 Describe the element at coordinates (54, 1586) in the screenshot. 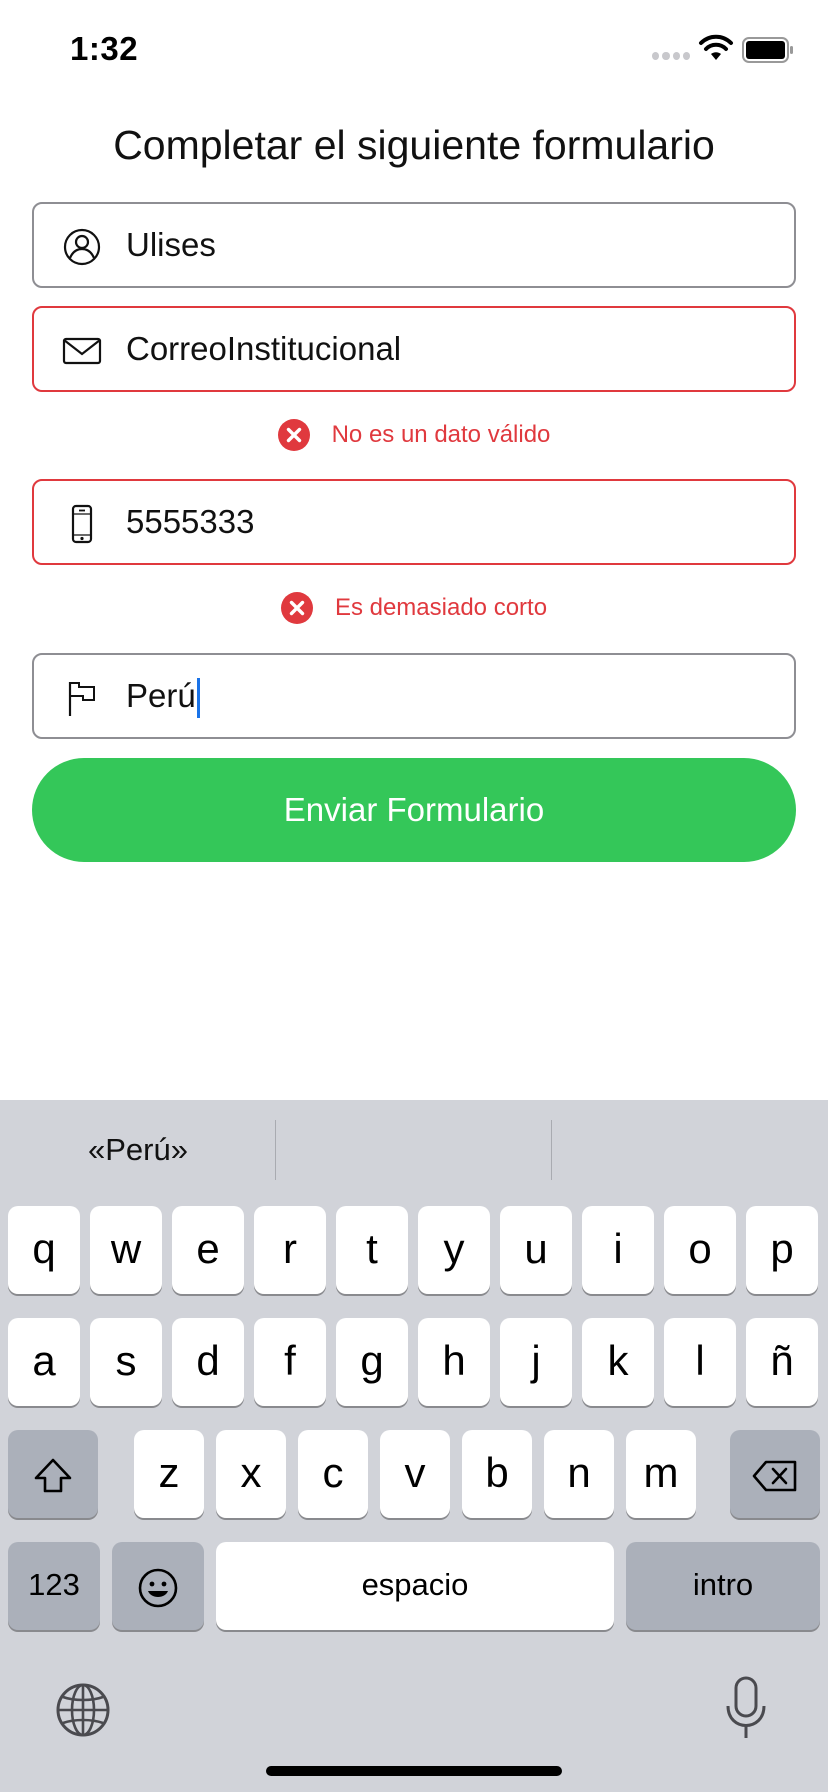

I see `numbers-key: 123` at that location.